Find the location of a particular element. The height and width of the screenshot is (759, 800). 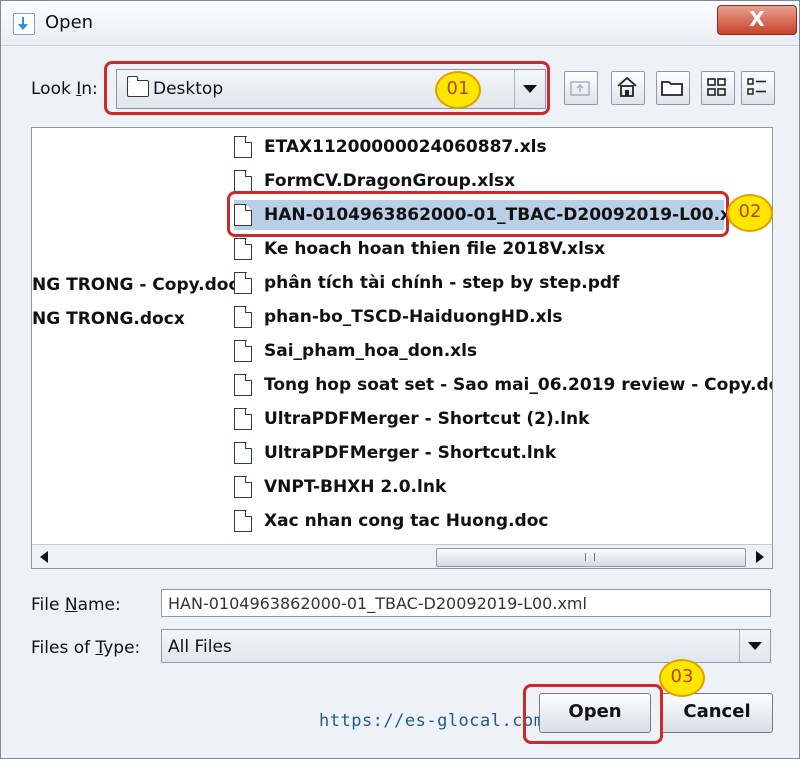

new-folder-icon is located at coordinates (672, 88).